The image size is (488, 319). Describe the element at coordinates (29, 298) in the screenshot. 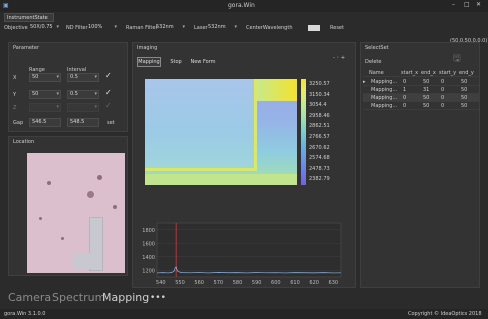

I see `tab-camera: Camera` at that location.